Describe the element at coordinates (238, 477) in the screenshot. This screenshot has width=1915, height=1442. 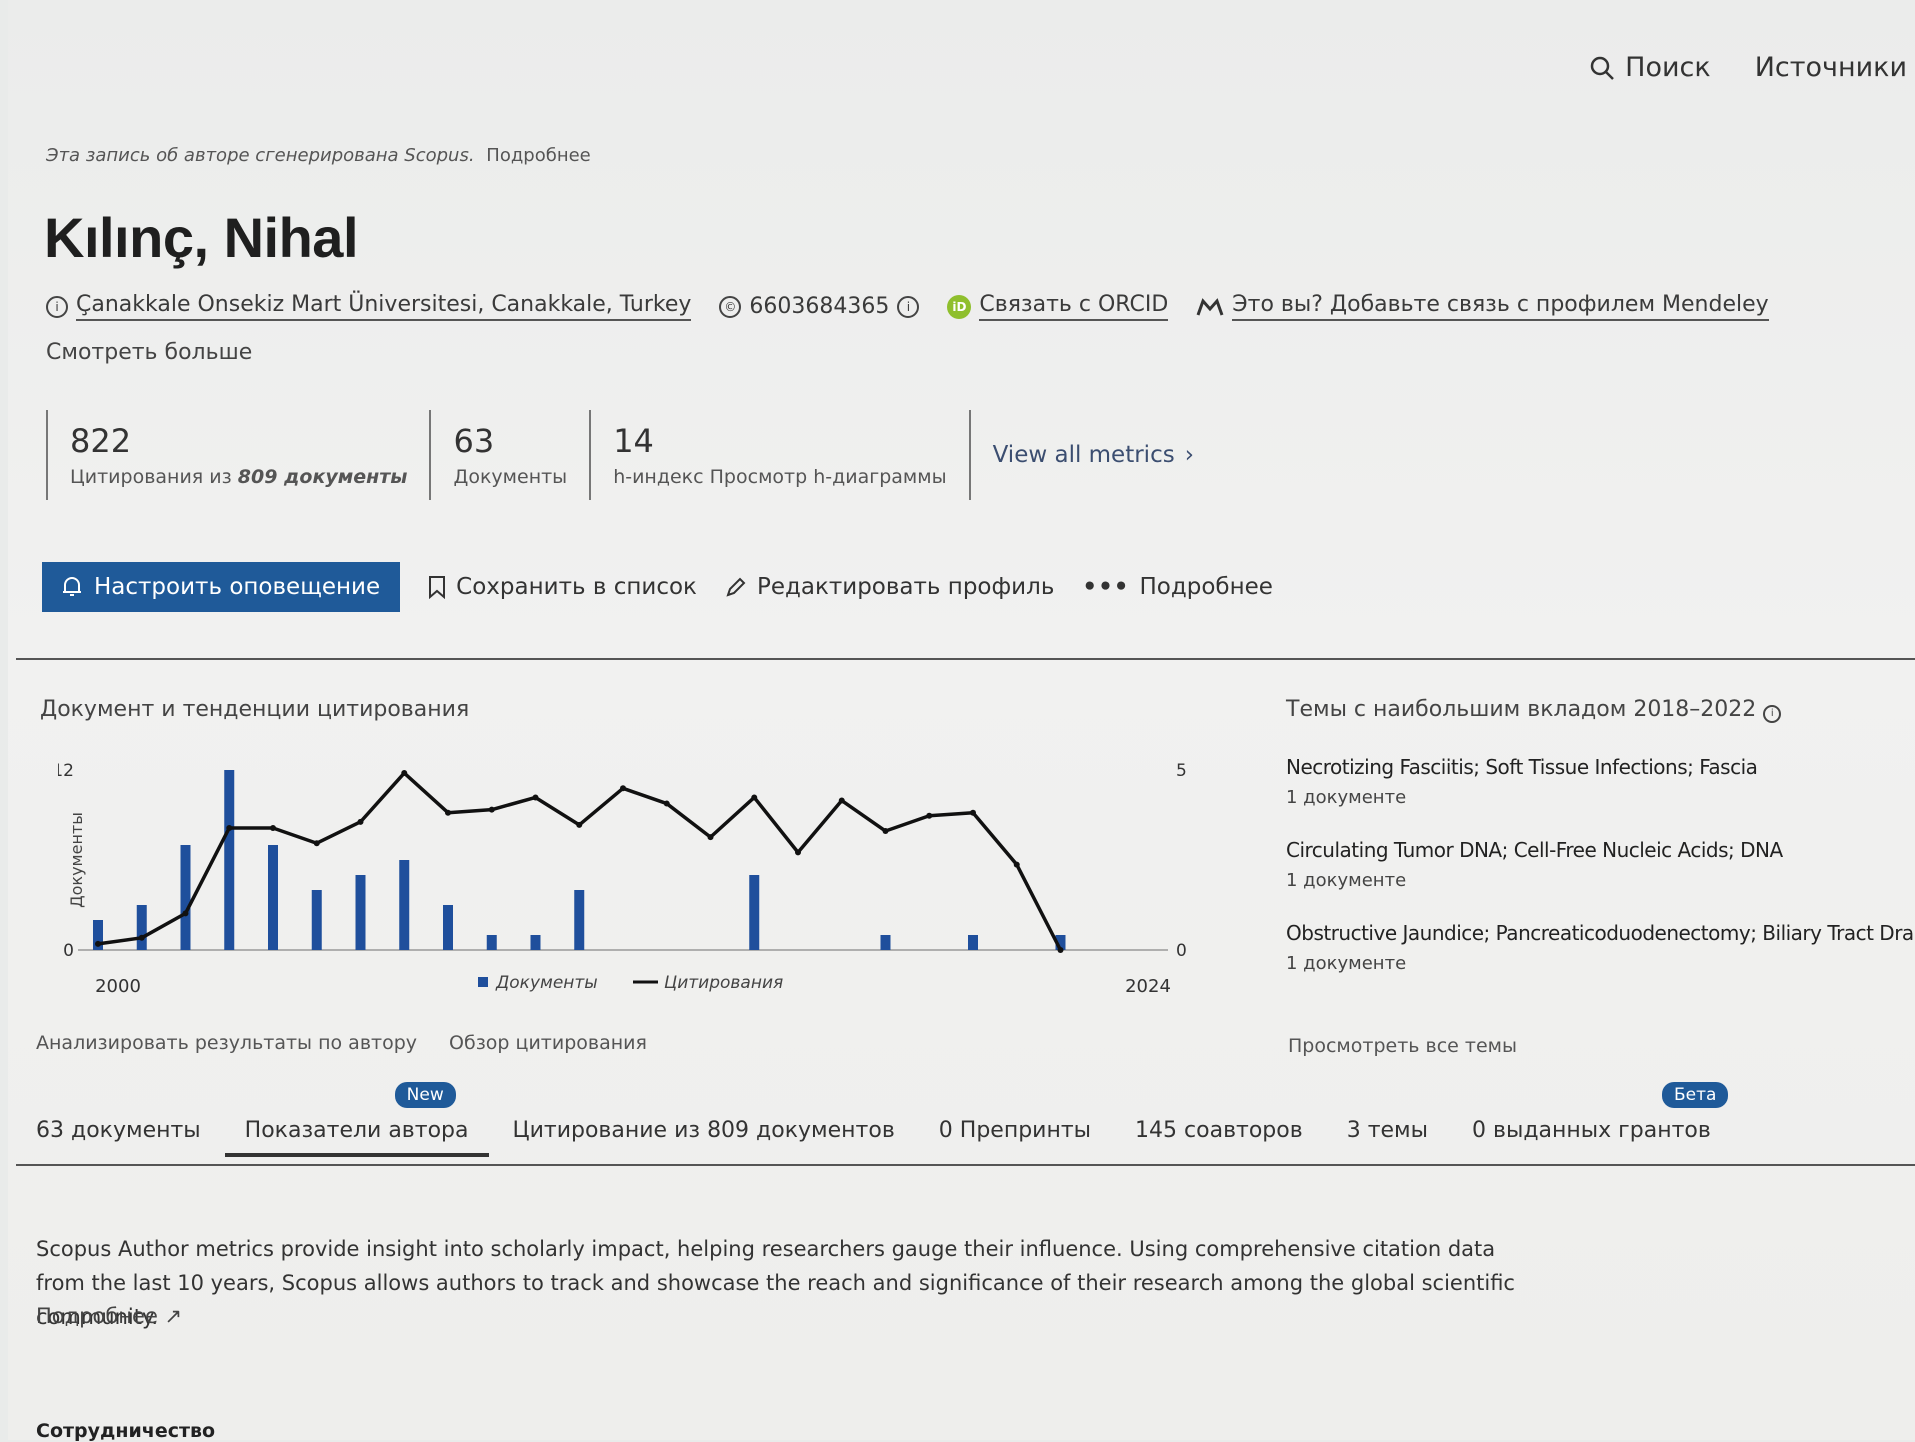
I see `citations-label: Цитирования из 809 документы` at that location.